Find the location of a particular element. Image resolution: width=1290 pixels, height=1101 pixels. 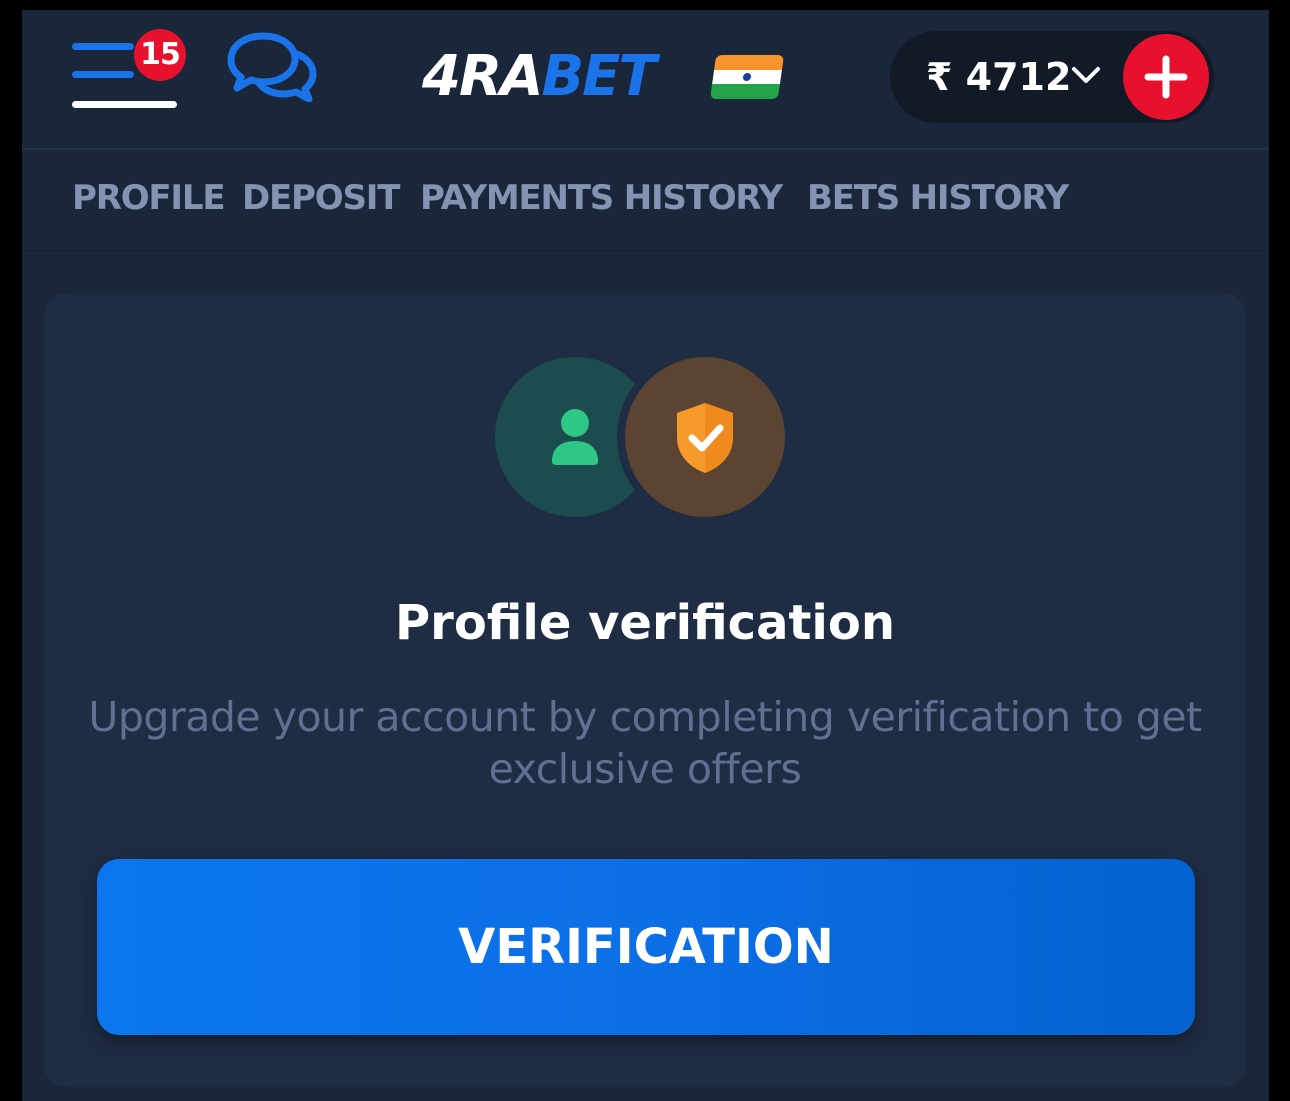

chat-bubbles-icon is located at coordinates (272, 67).